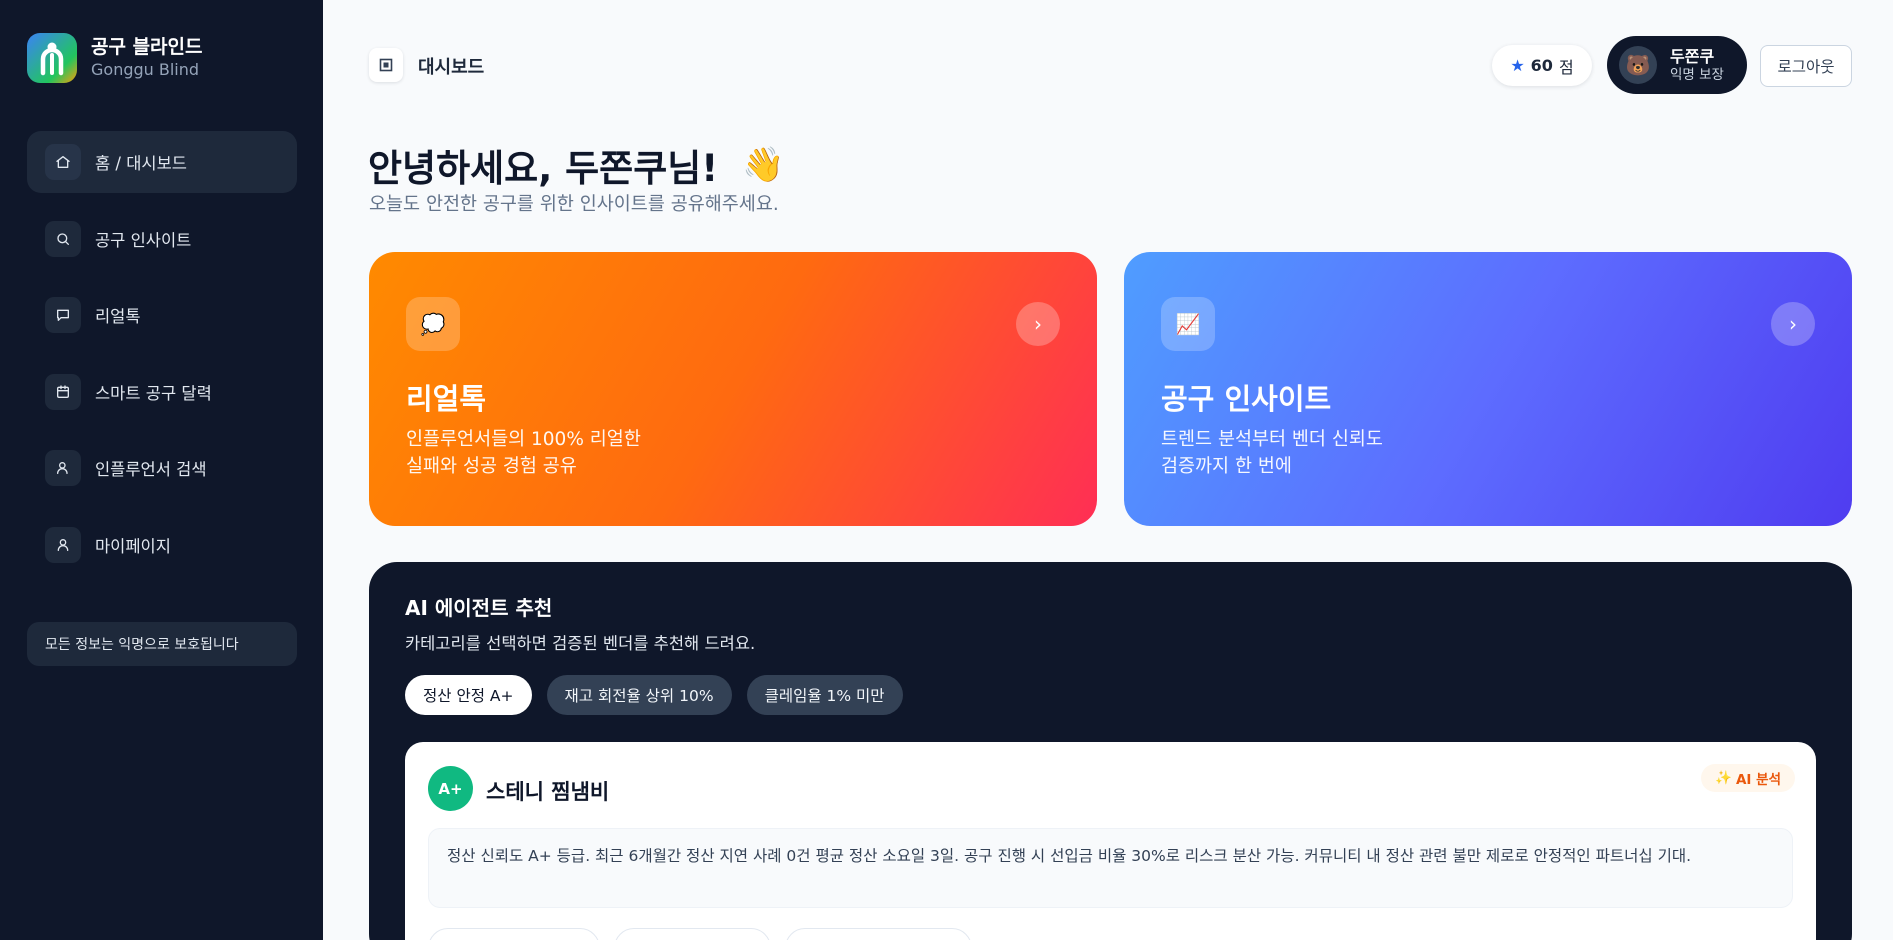 The width and height of the screenshot is (1893, 940). I want to click on sidebar-item-mypage: 마이페이지, so click(162, 545).